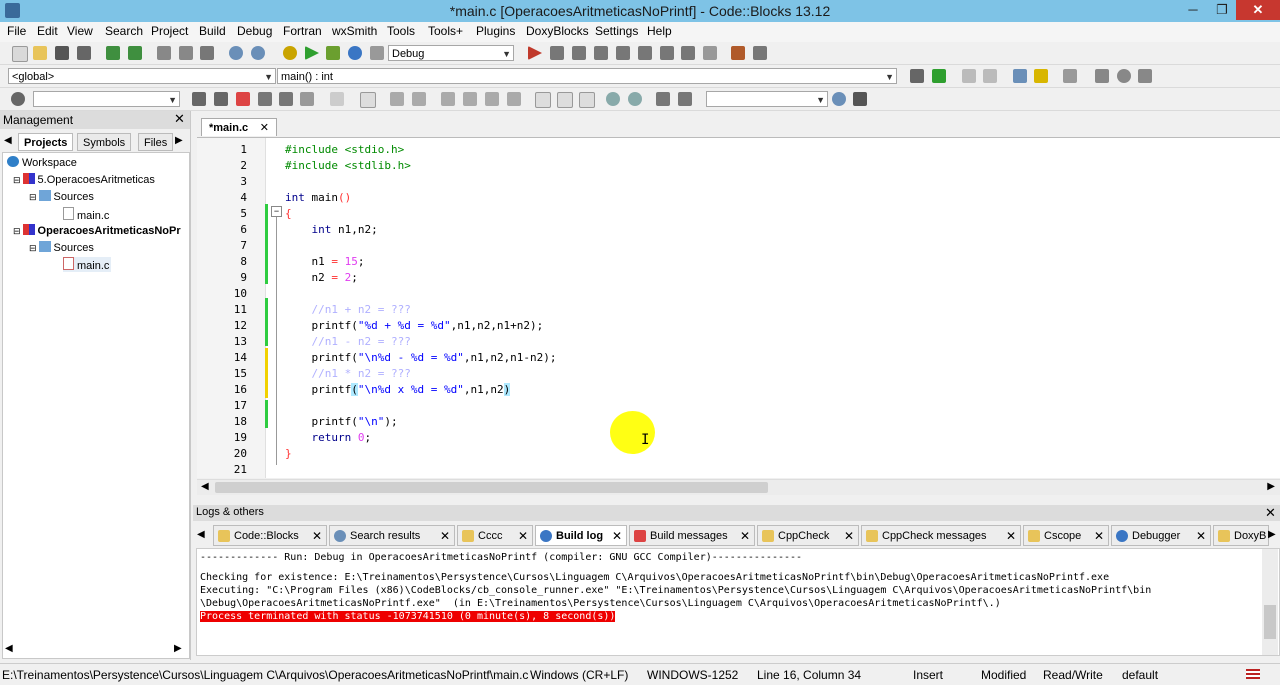 The image size is (1280, 685). Describe the element at coordinates (61, 196) in the screenshot. I see `tree-sources-1: ⊟ Sources` at that location.